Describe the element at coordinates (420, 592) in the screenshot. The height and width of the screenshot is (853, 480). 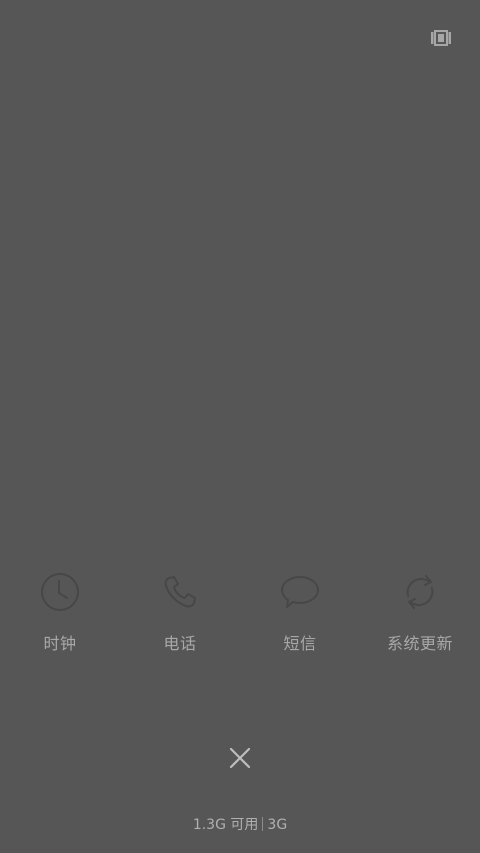
I see `update-icon` at that location.